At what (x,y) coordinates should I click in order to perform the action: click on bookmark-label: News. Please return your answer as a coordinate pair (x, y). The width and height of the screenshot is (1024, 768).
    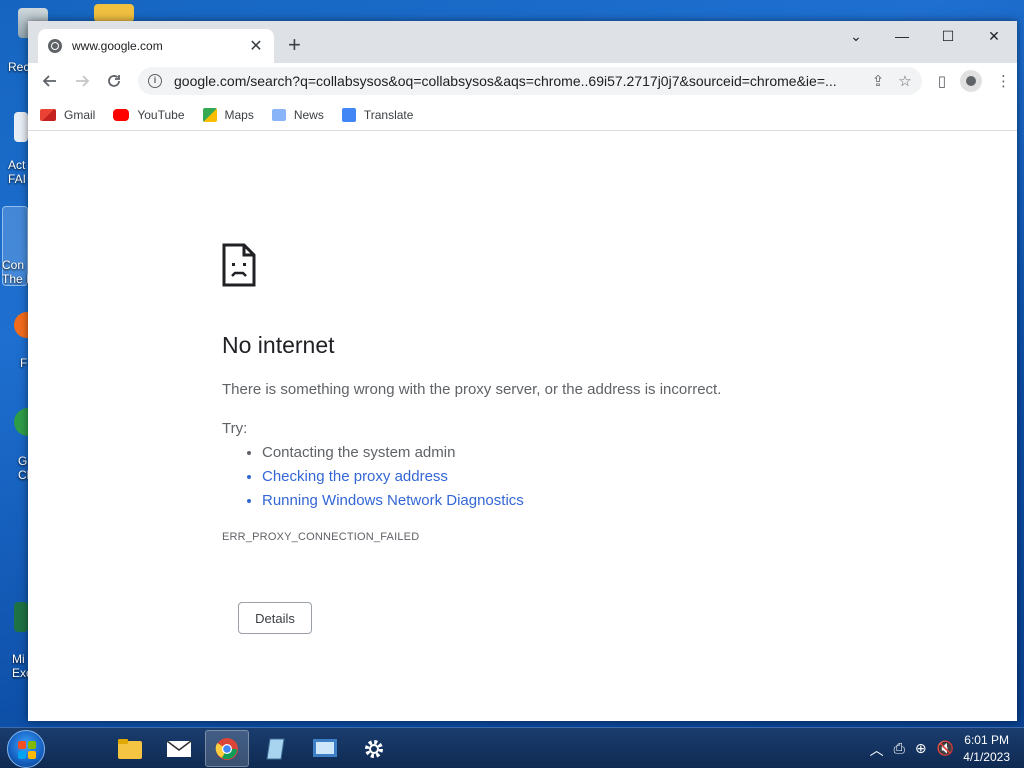
    Looking at the image, I should click on (308, 114).